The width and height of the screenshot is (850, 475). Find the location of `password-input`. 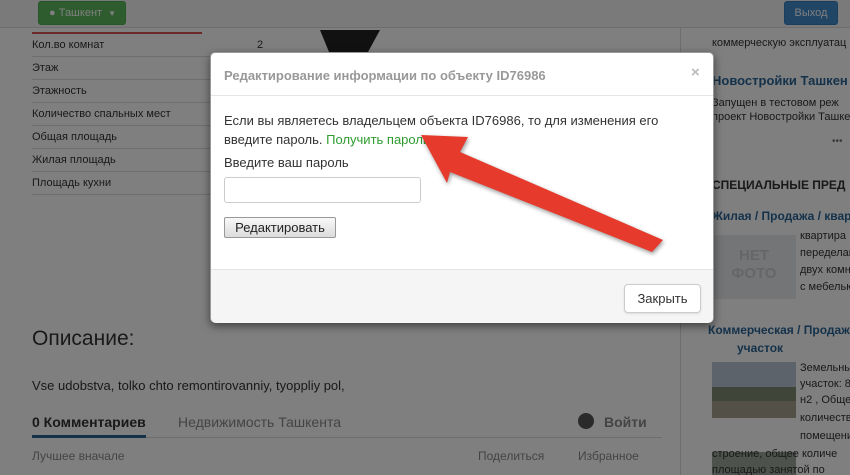

password-input is located at coordinates (322, 190).